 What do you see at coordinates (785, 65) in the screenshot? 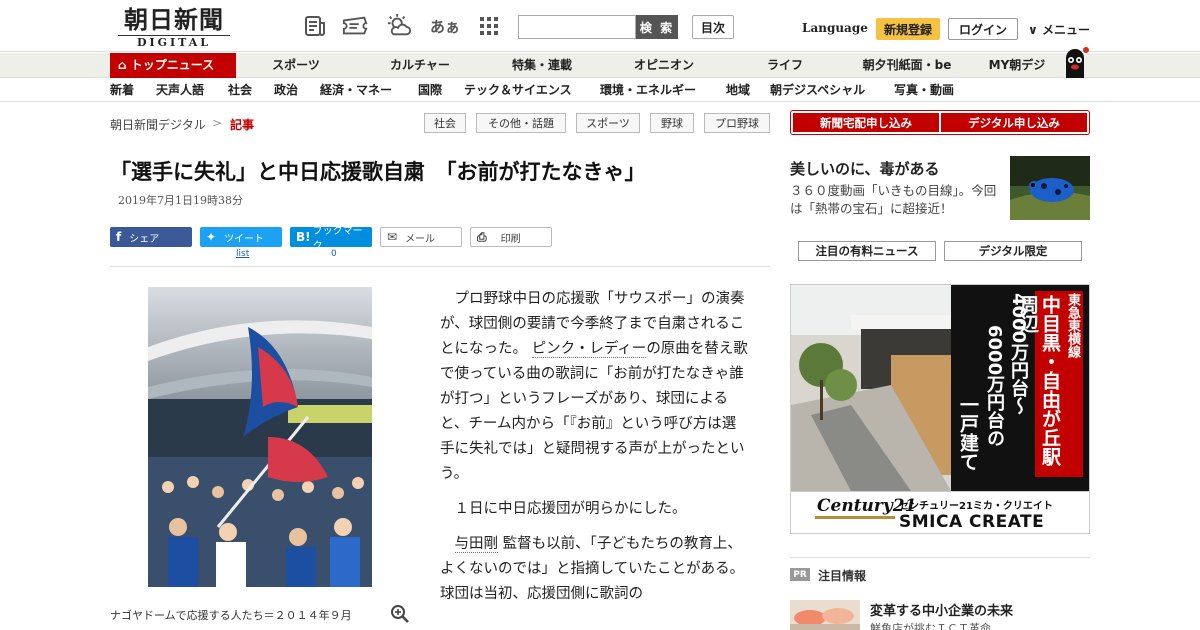
I see `nav-item-life: ライフ` at bounding box center [785, 65].